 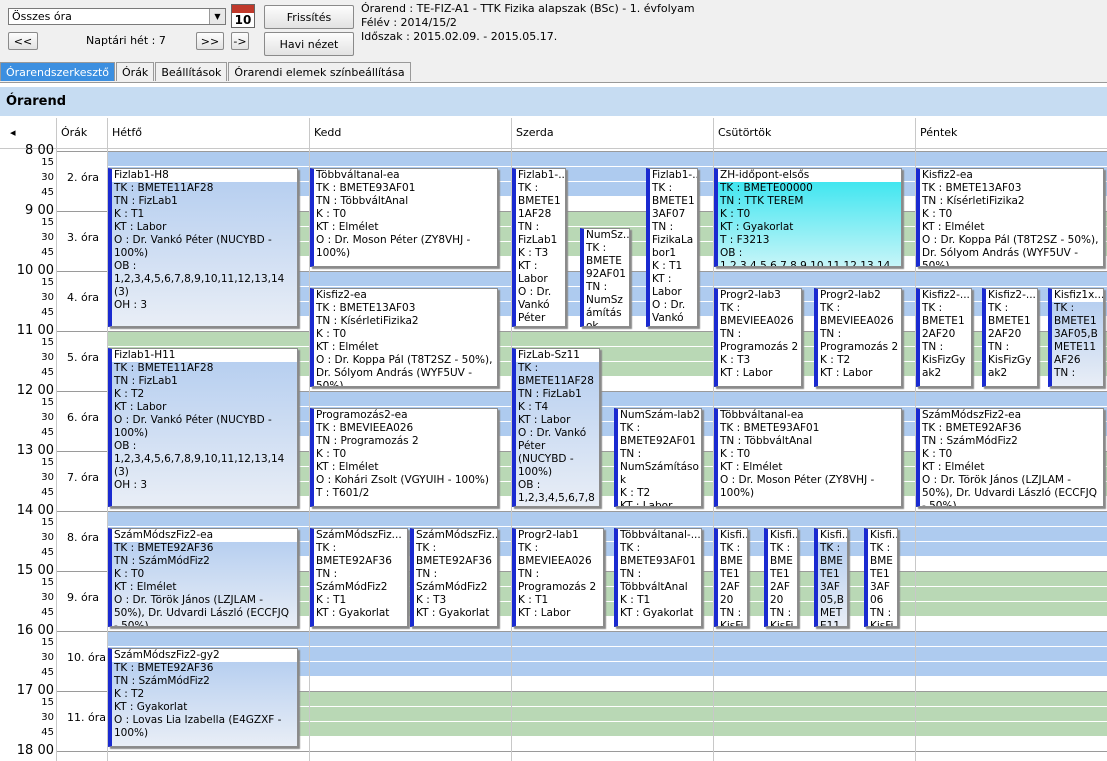 What do you see at coordinates (83, 417) in the screenshot?
I see `ora-label: 6. óra` at bounding box center [83, 417].